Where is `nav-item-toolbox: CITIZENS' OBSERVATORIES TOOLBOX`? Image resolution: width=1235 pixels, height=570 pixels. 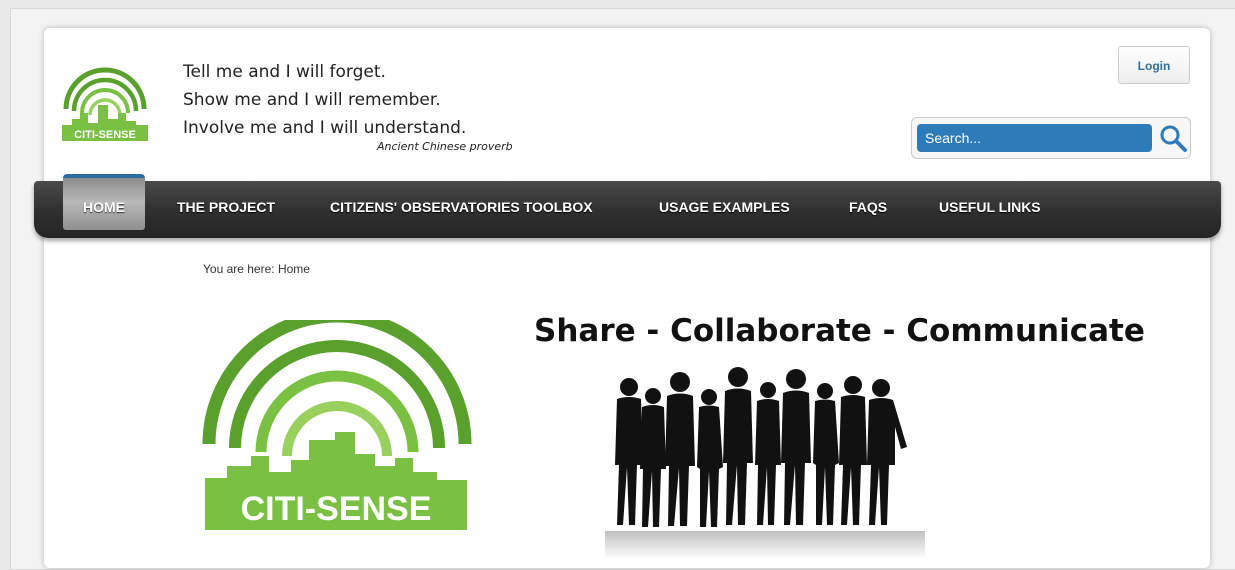 nav-item-toolbox: CITIZENS' OBSERVATORIES TOOLBOX is located at coordinates (461, 207).